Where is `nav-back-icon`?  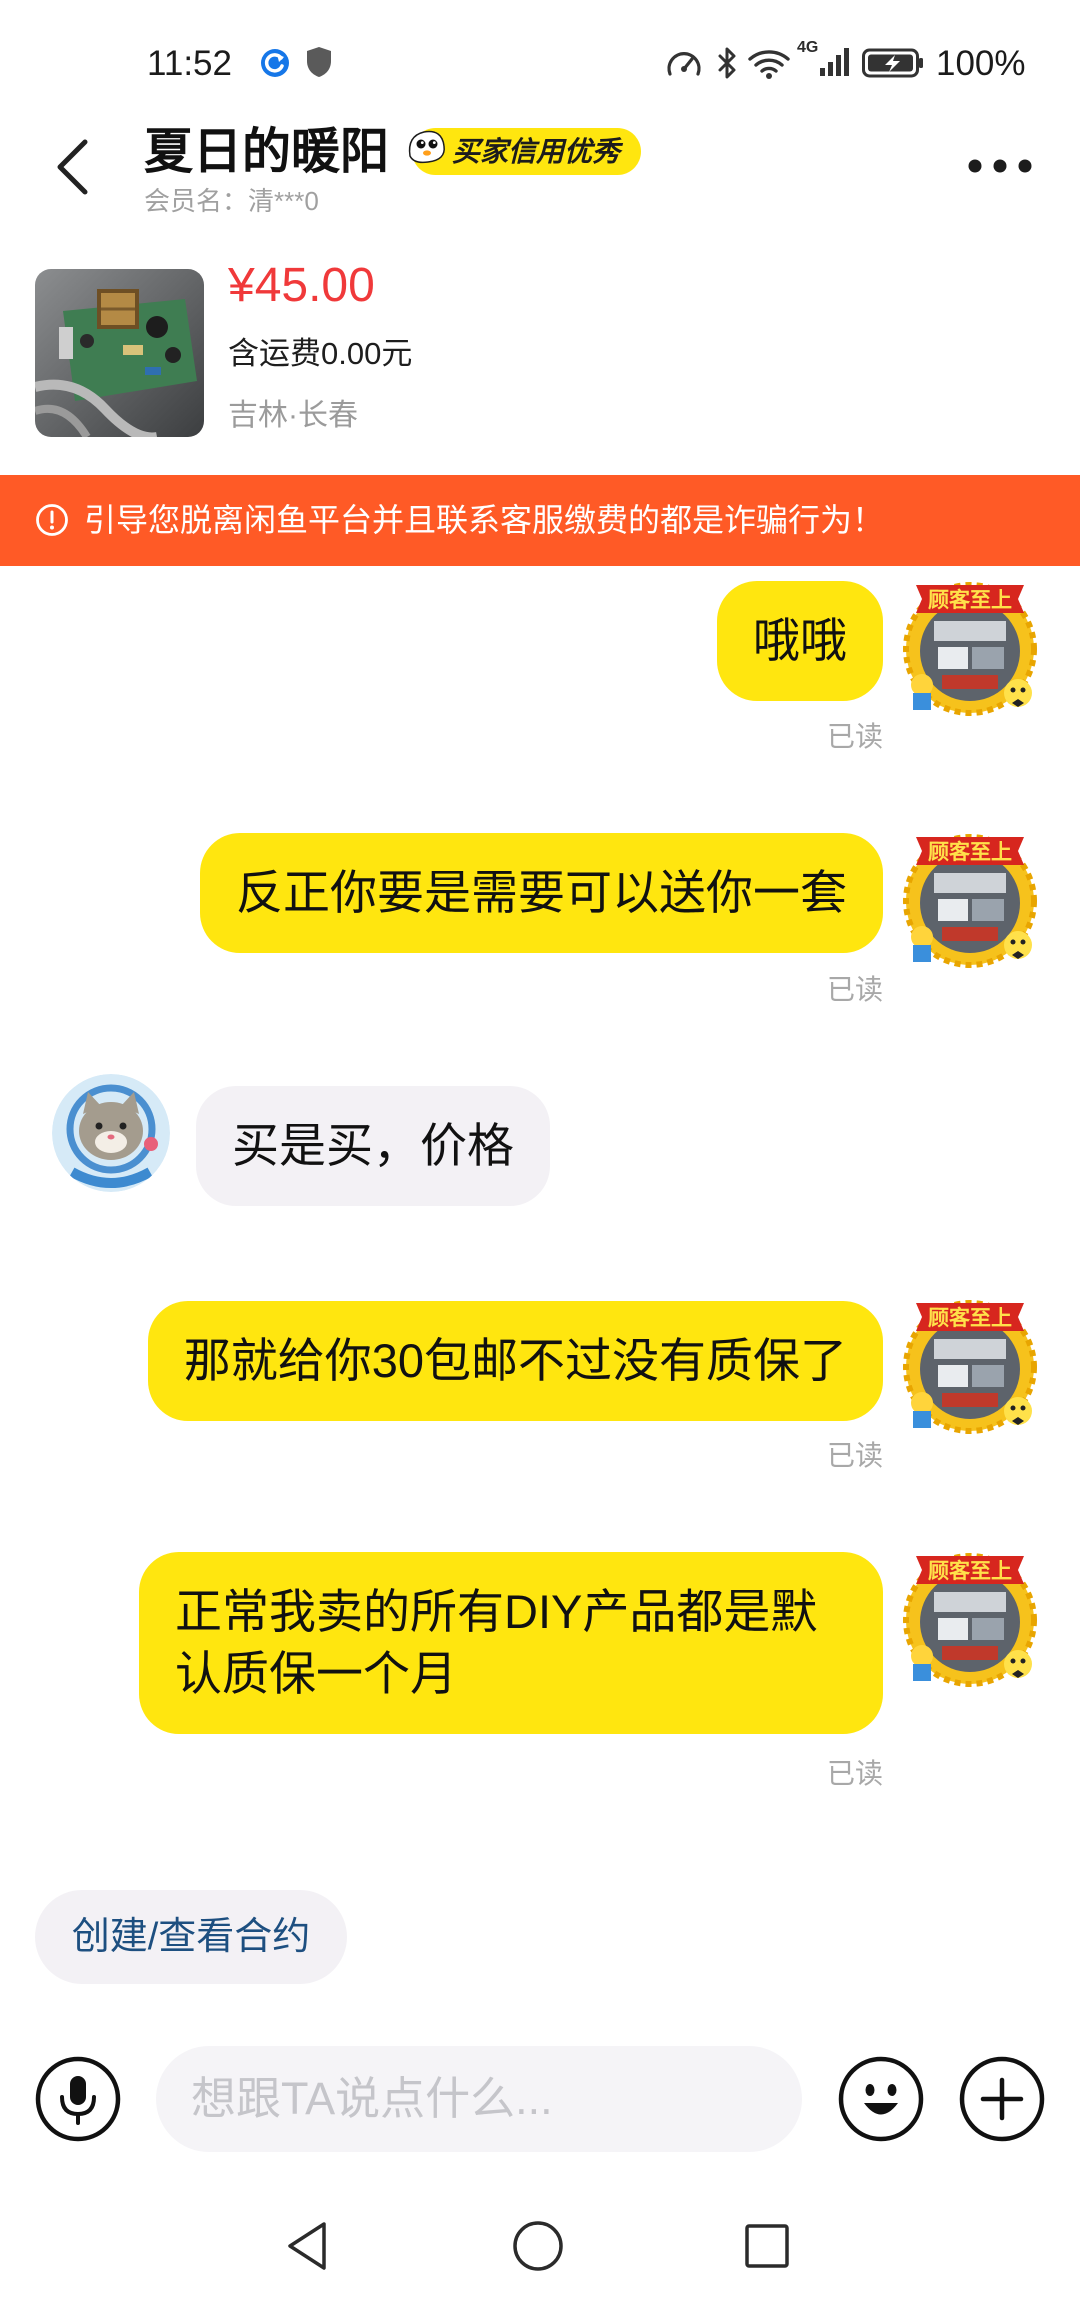 nav-back-icon is located at coordinates (307, 2246).